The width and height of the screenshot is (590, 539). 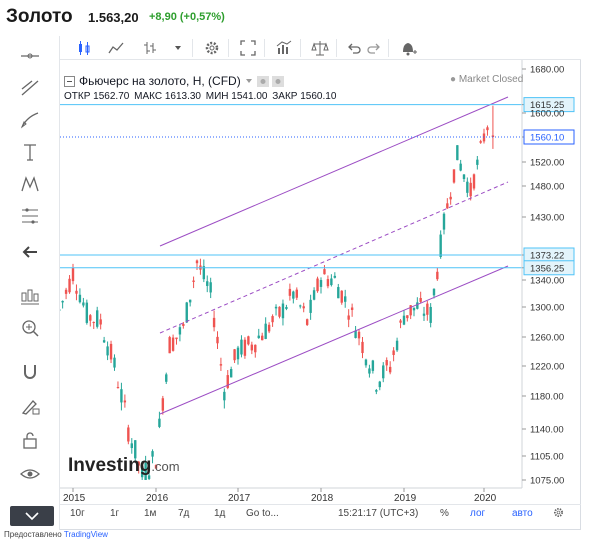 I want to click on price-tick-label: 1300.00, so click(x=547, y=308).